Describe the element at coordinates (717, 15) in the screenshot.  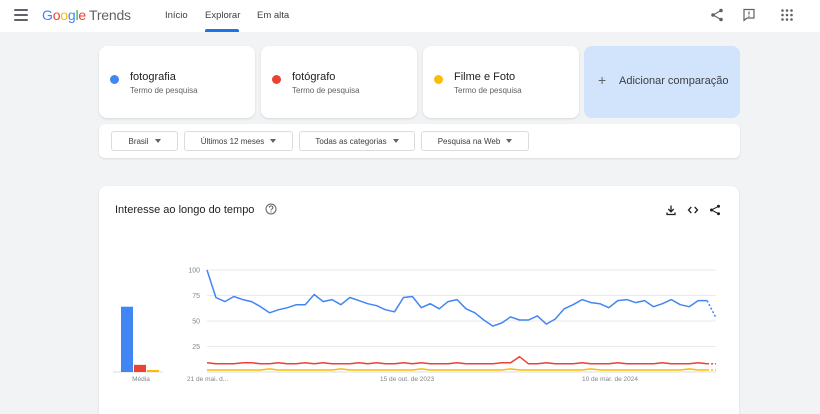
I see `share-icon` at that location.